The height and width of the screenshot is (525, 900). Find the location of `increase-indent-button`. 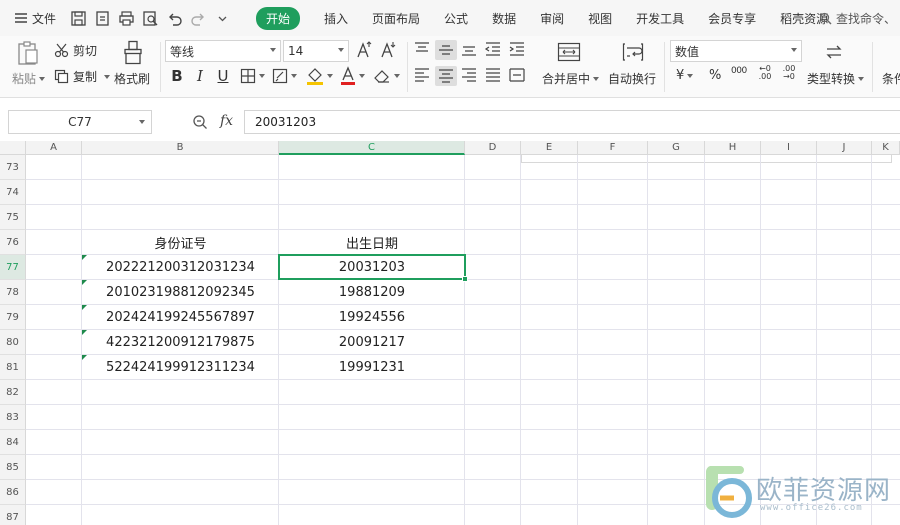

increase-indent-button is located at coordinates (517, 49).